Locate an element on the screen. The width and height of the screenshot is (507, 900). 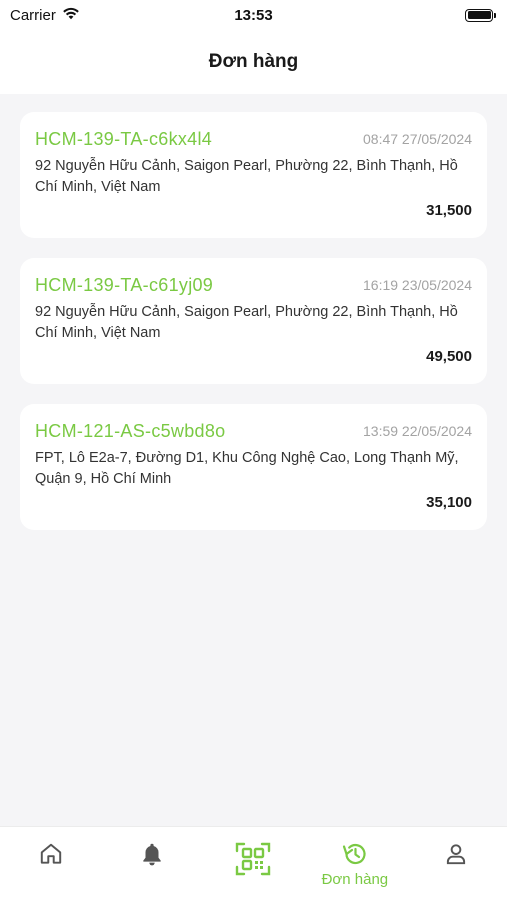
tab-orders: Đơn hàng is located at coordinates (355, 864).